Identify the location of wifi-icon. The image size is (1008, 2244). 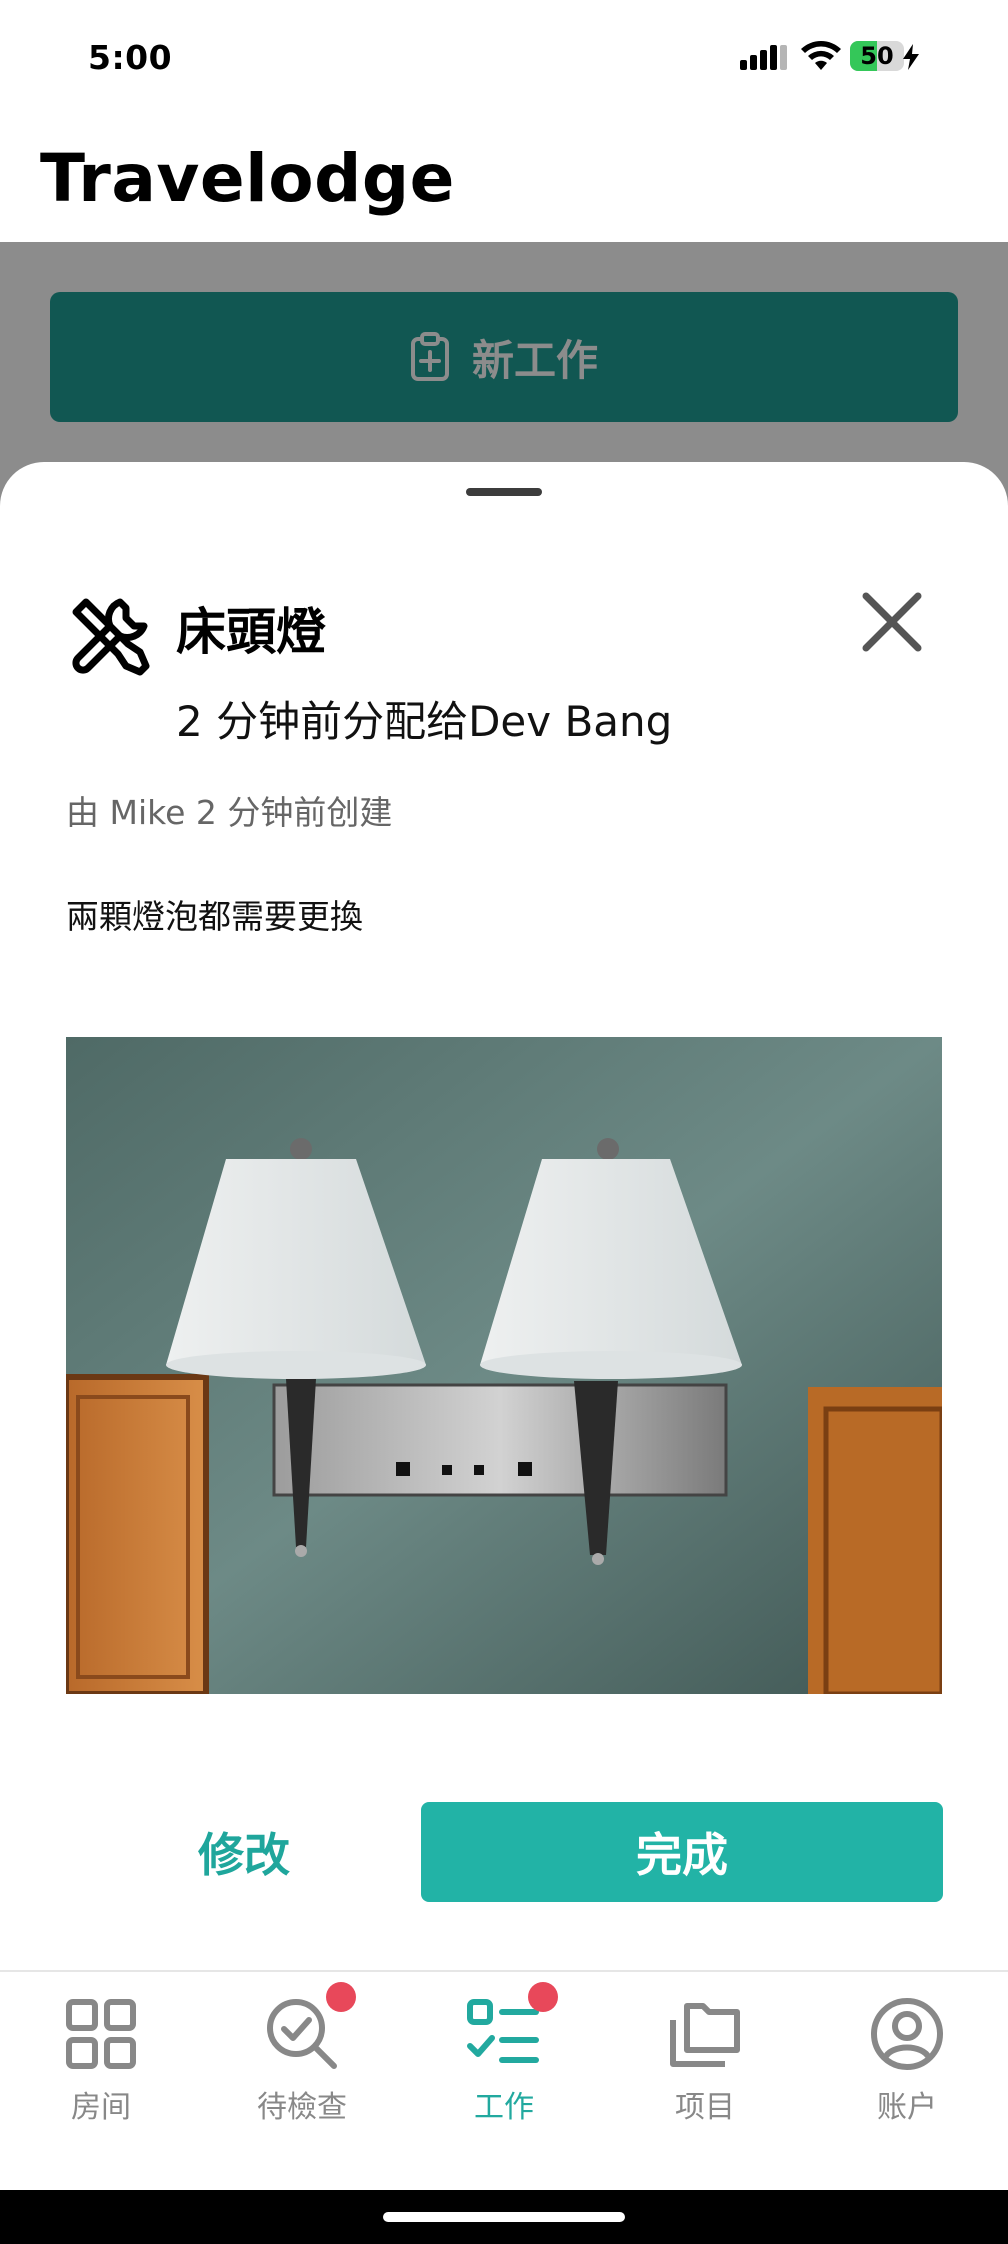
(821, 55).